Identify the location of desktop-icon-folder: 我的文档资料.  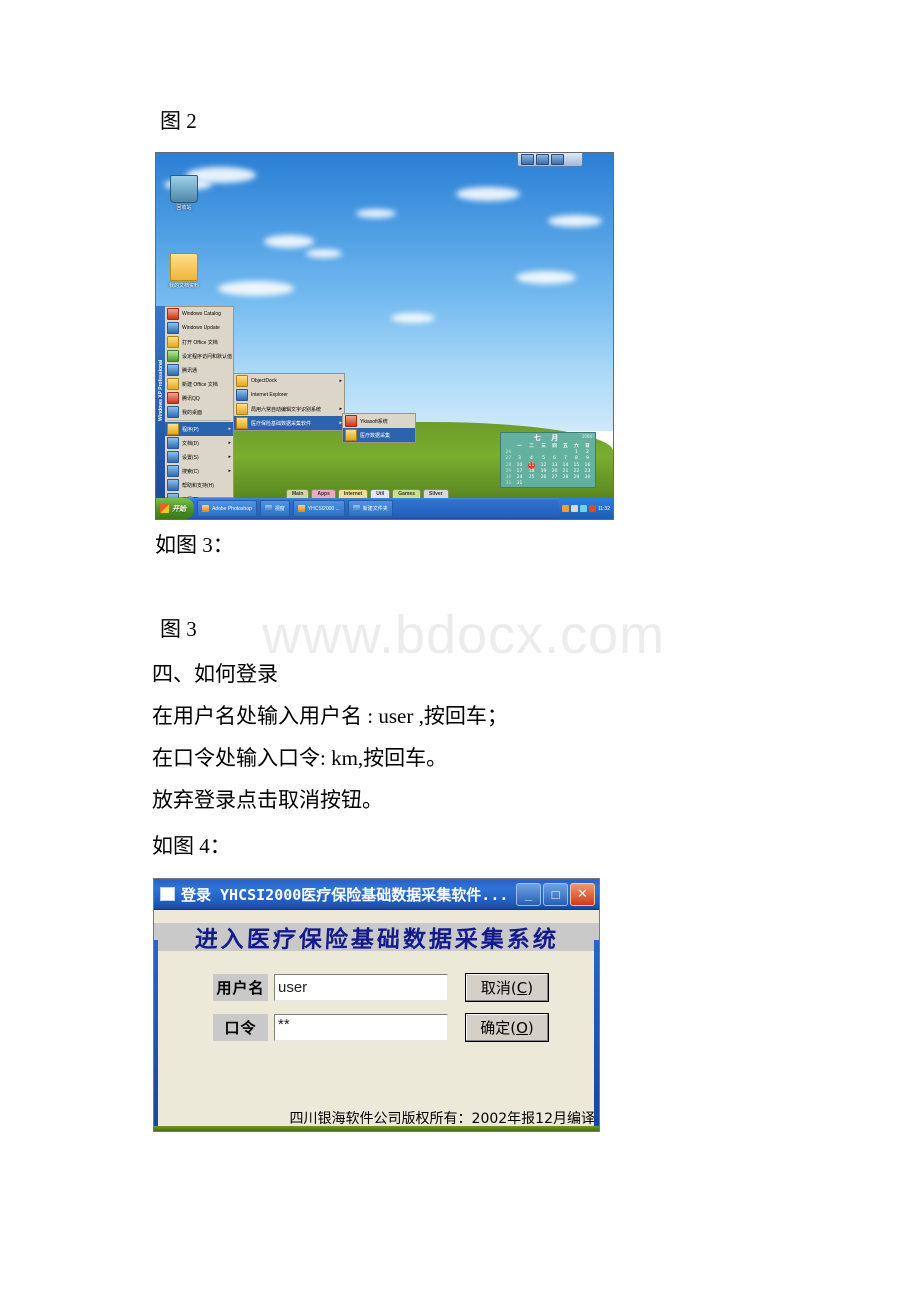
(184, 271).